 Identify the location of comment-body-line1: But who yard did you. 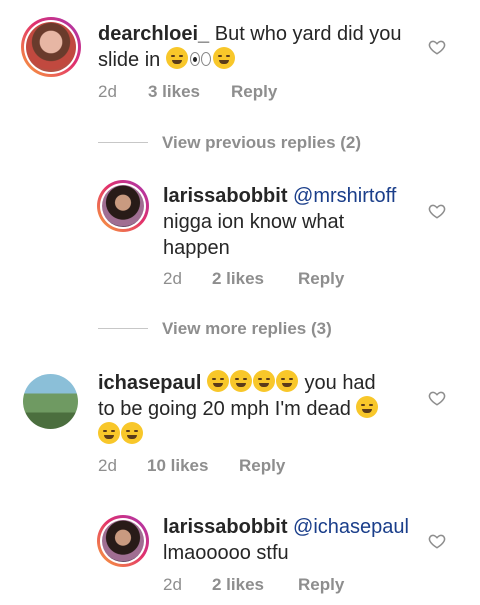
(305, 34).